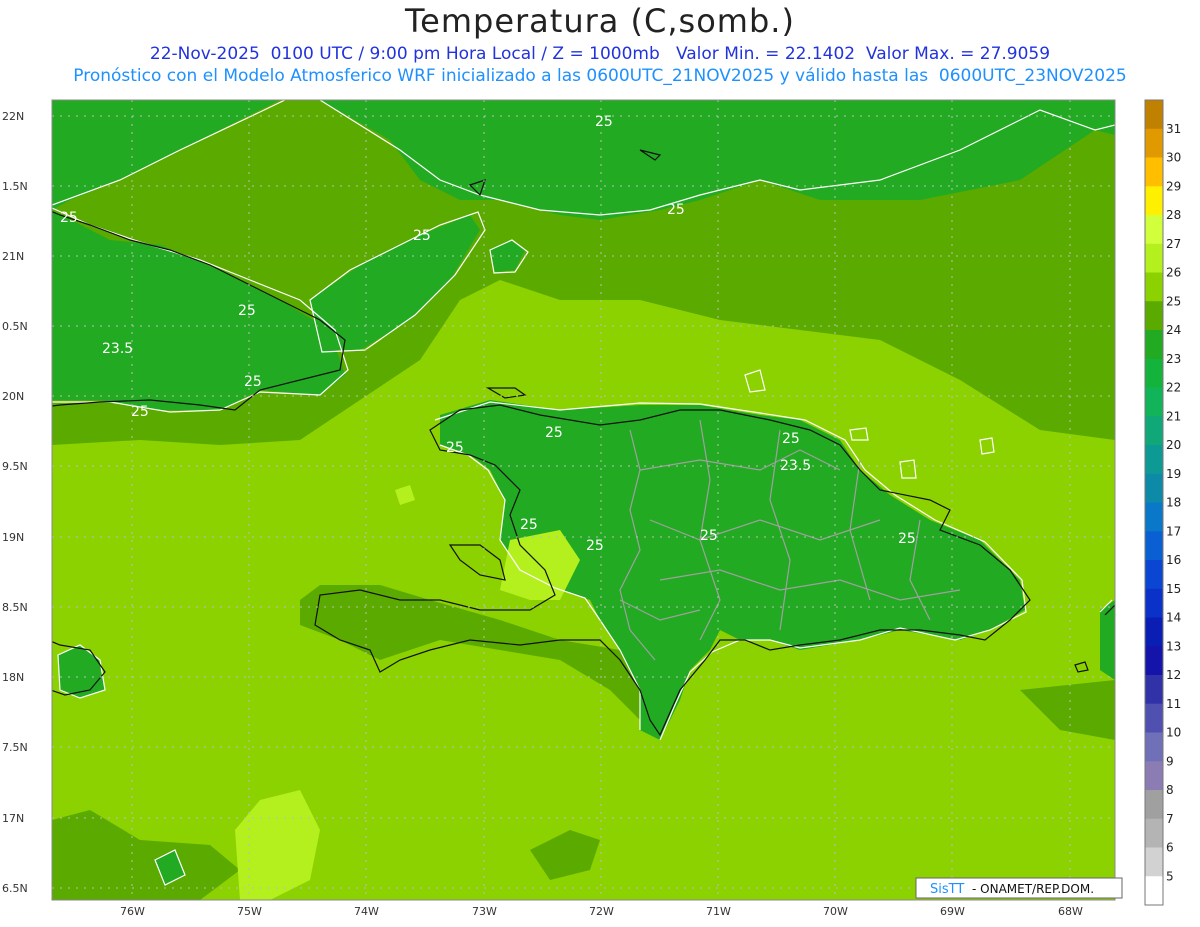 This screenshot has height=927, width=1200. What do you see at coordinates (13, 677) in the screenshot?
I see `lat-label: 18N` at bounding box center [13, 677].